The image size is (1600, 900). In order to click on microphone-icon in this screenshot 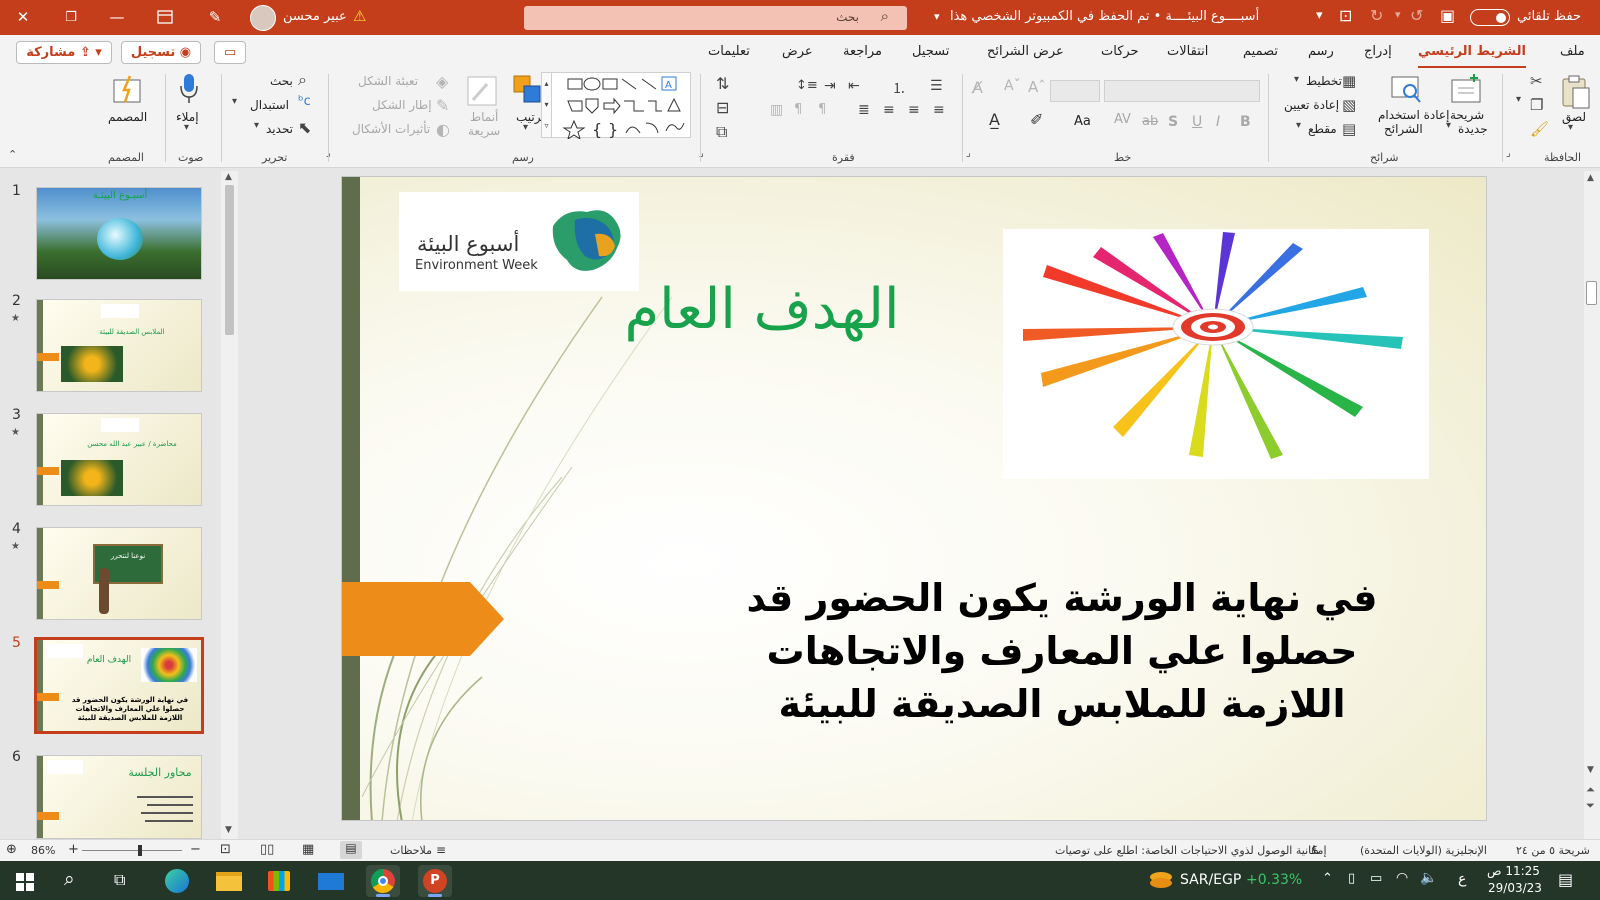, I will do `click(189, 89)`.